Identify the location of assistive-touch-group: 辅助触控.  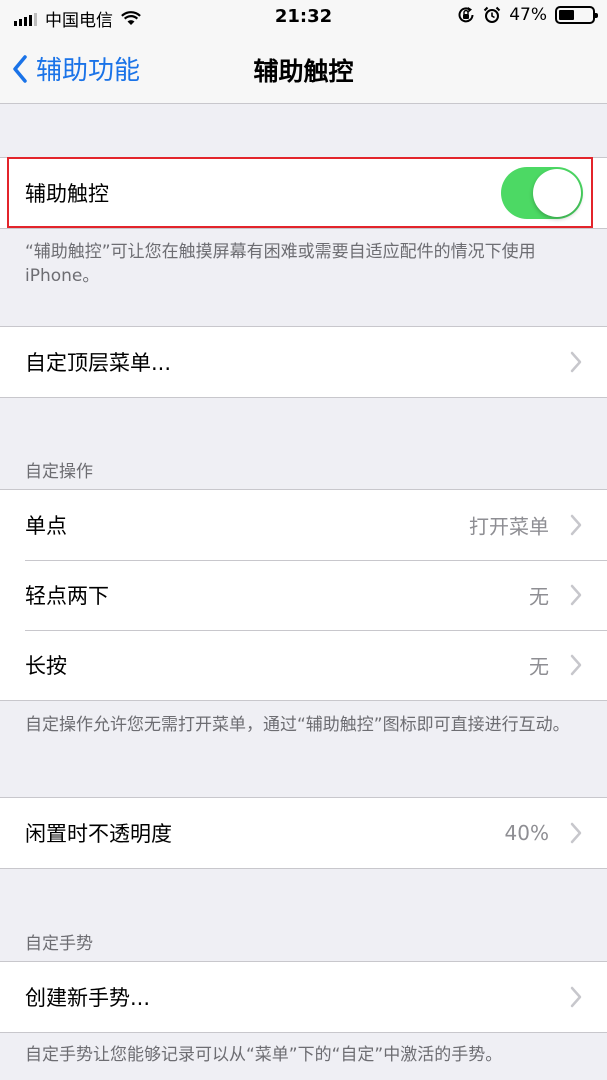
(303, 193).